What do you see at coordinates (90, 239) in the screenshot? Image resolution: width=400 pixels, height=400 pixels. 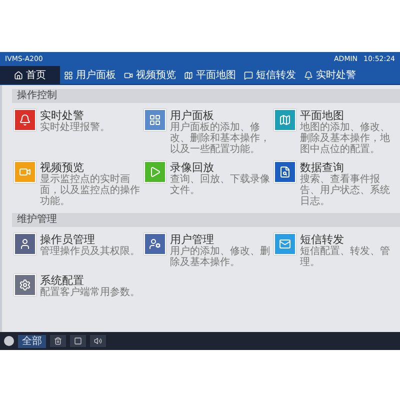 I see `module-title: 操作员管理` at bounding box center [90, 239].